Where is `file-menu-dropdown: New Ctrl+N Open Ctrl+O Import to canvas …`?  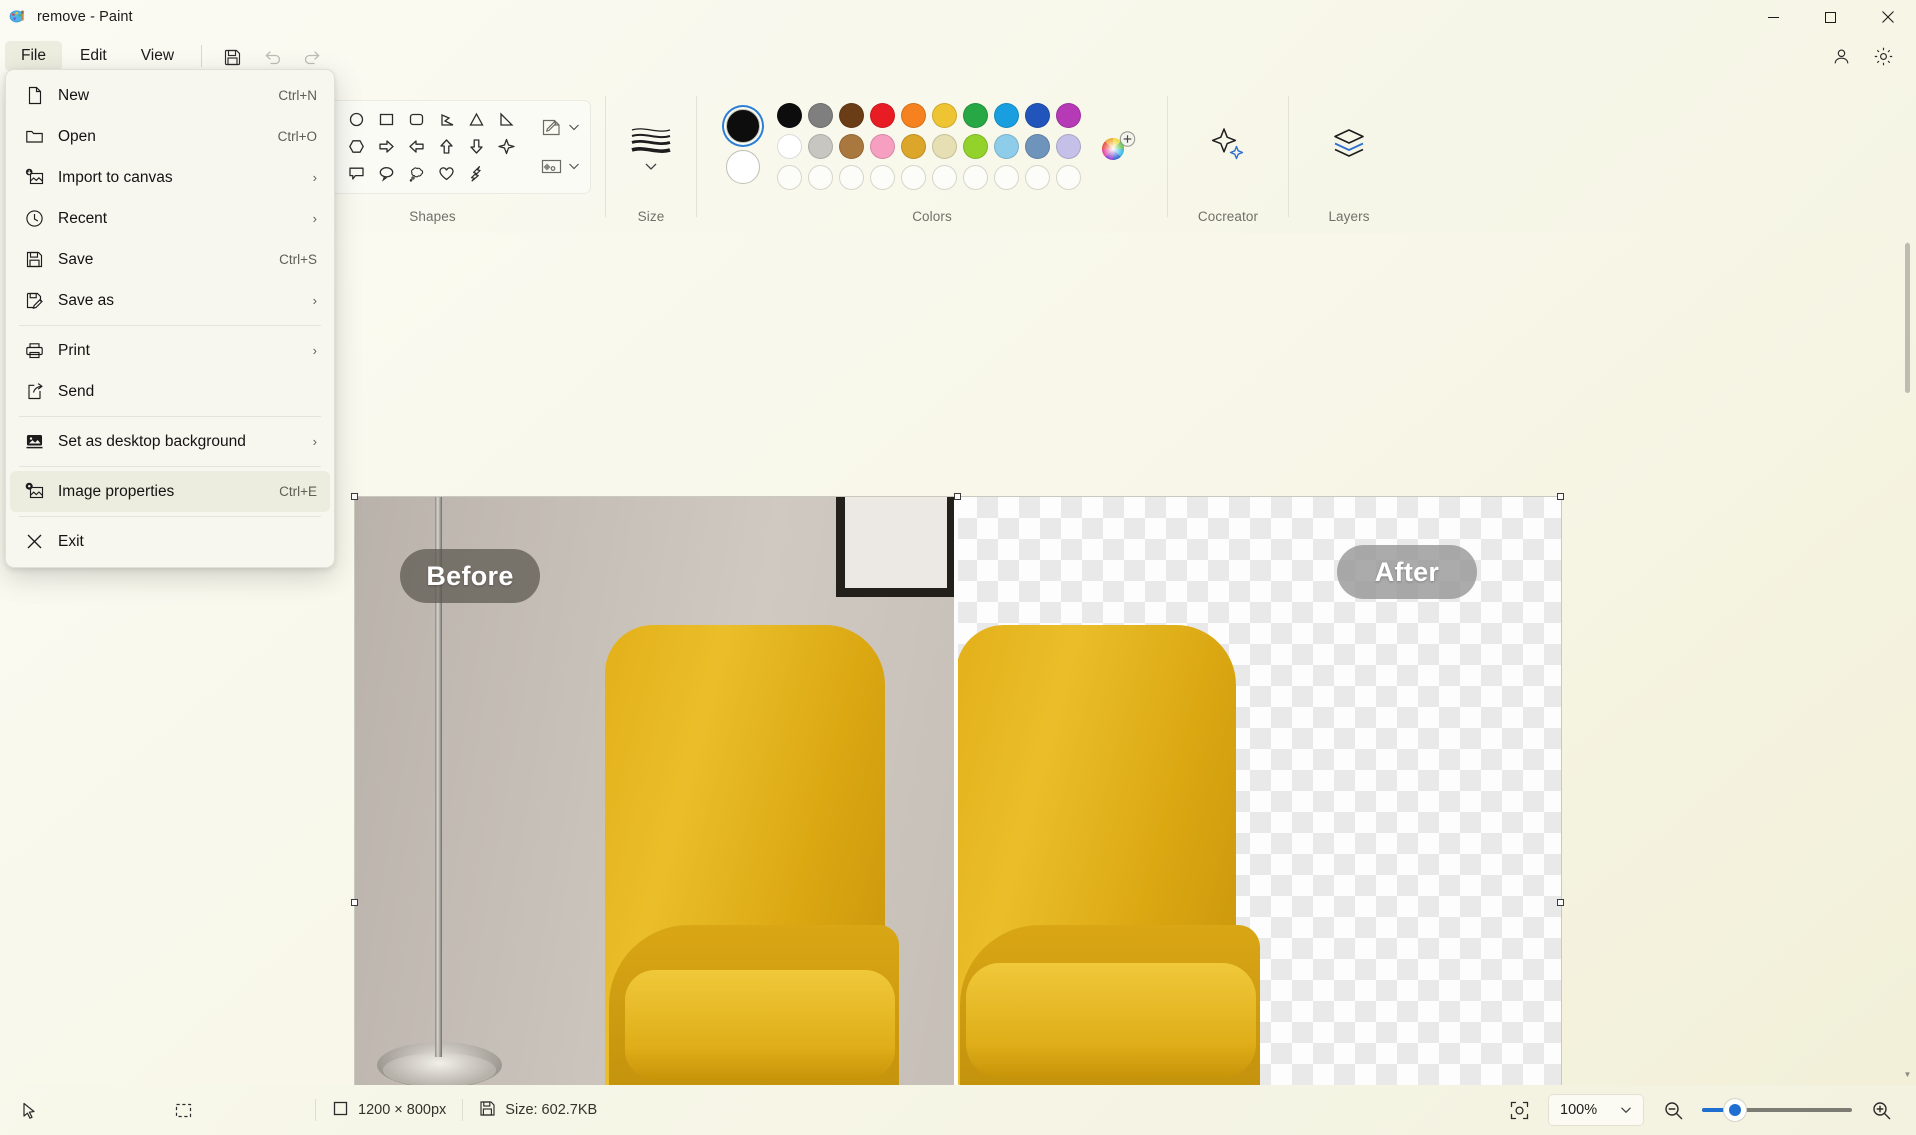 file-menu-dropdown: New Ctrl+N Open Ctrl+O Import to canvas … is located at coordinates (170, 318).